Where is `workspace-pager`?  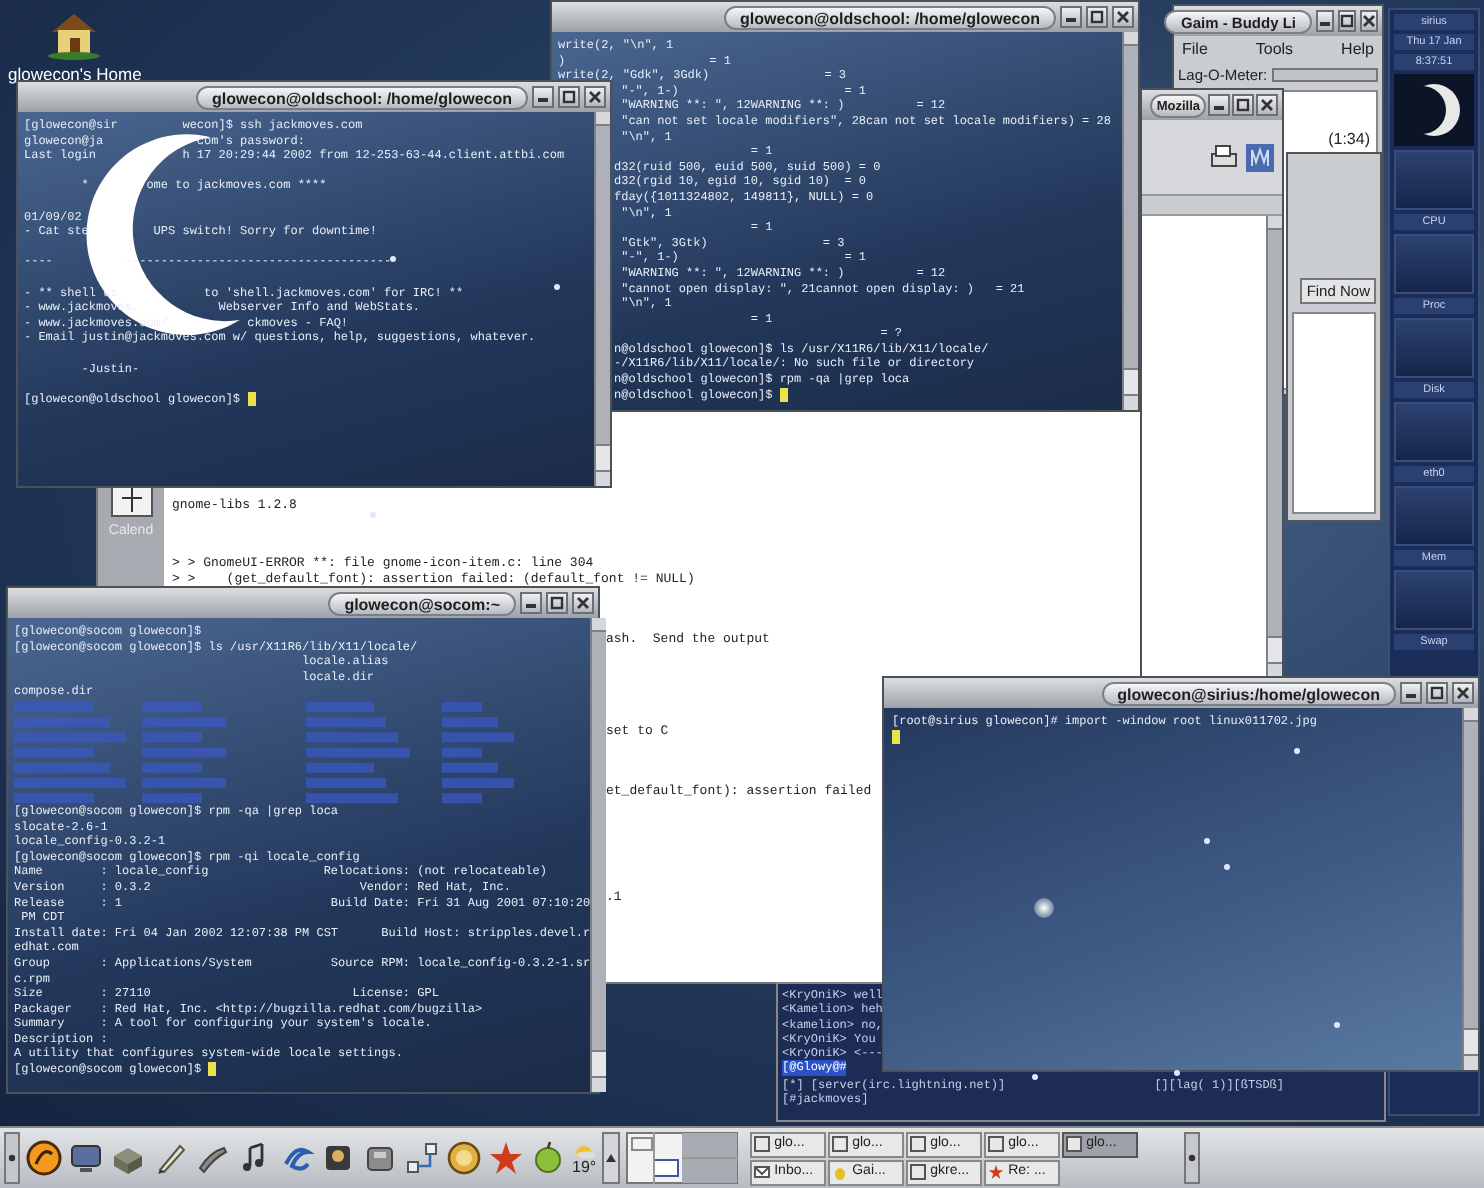
workspace-pager is located at coordinates (682, 1158).